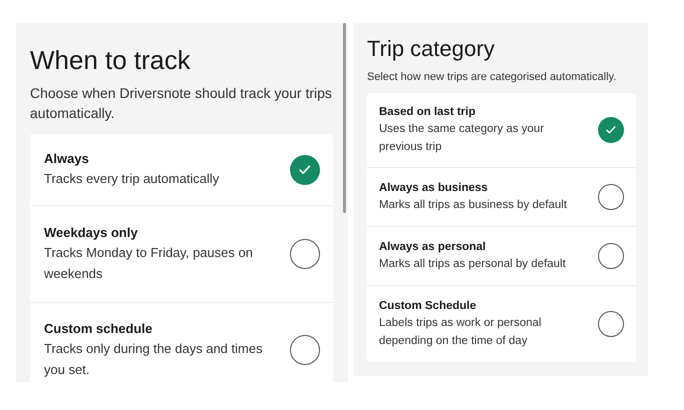 Image resolution: width=684 pixels, height=410 pixels. I want to click on option-row: Always as personal Marks all trips as personal by default, so click(501, 256).